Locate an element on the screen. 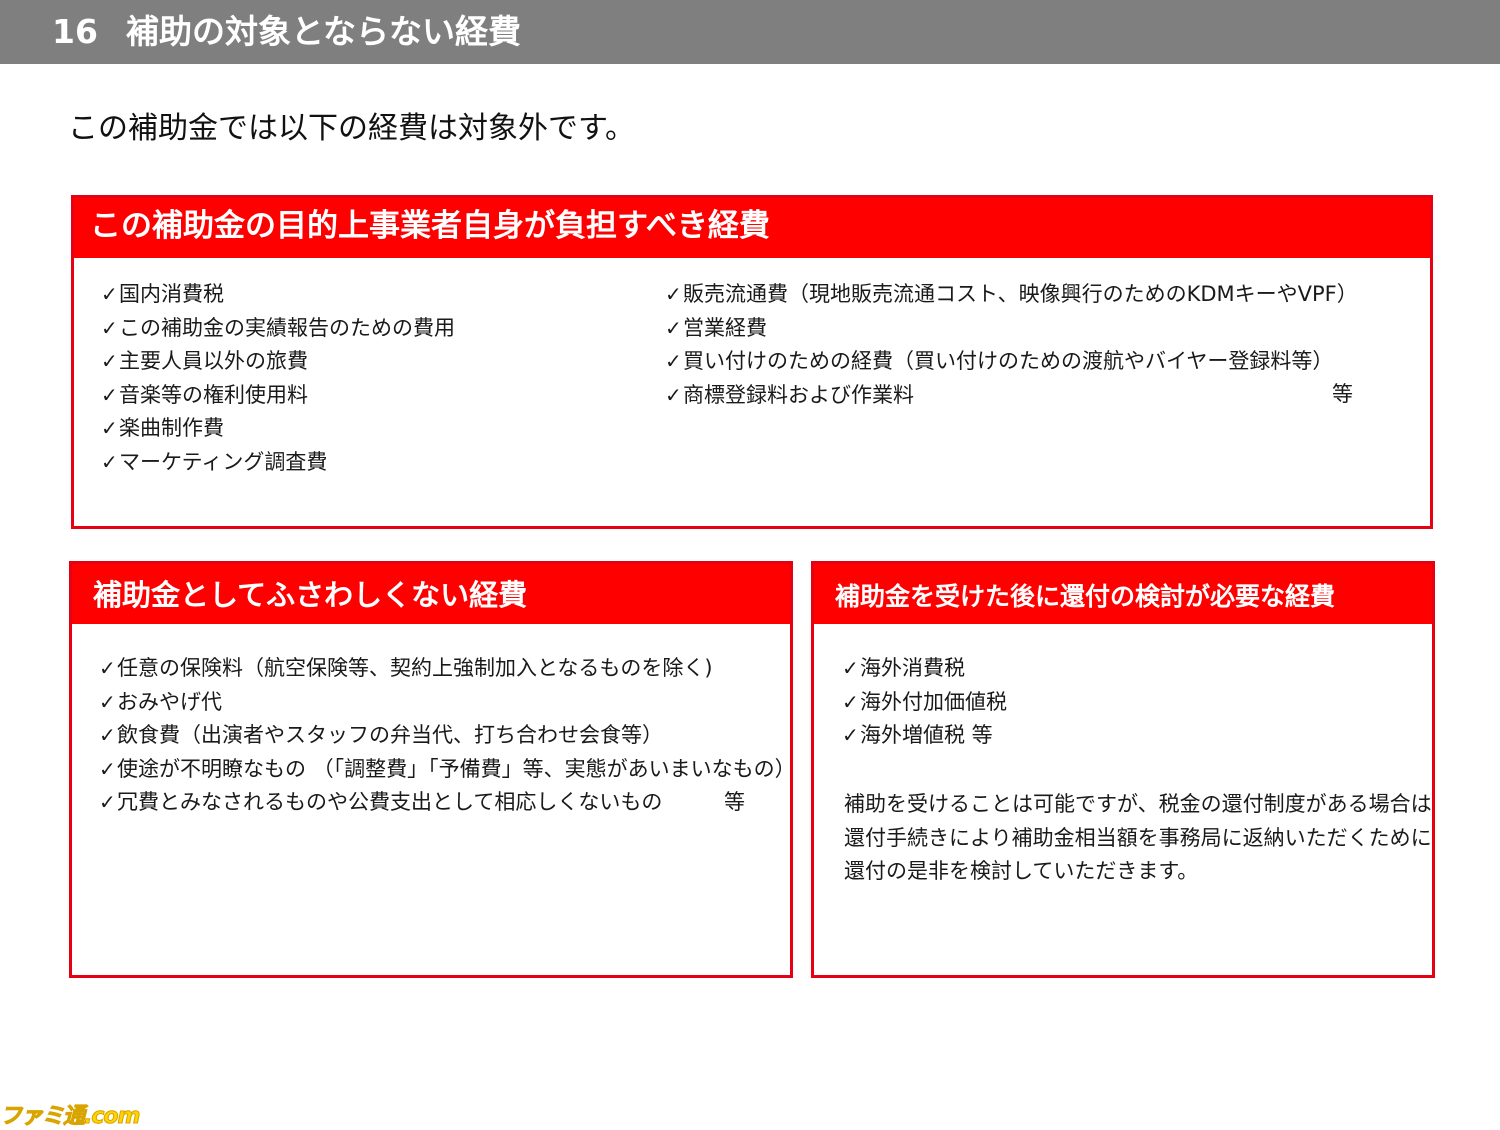 The image size is (1500, 1130). refund-review-list: ✓海外消費税 ✓海外付加価値税 ✓海外増値税 等 is located at coordinates (924, 702).